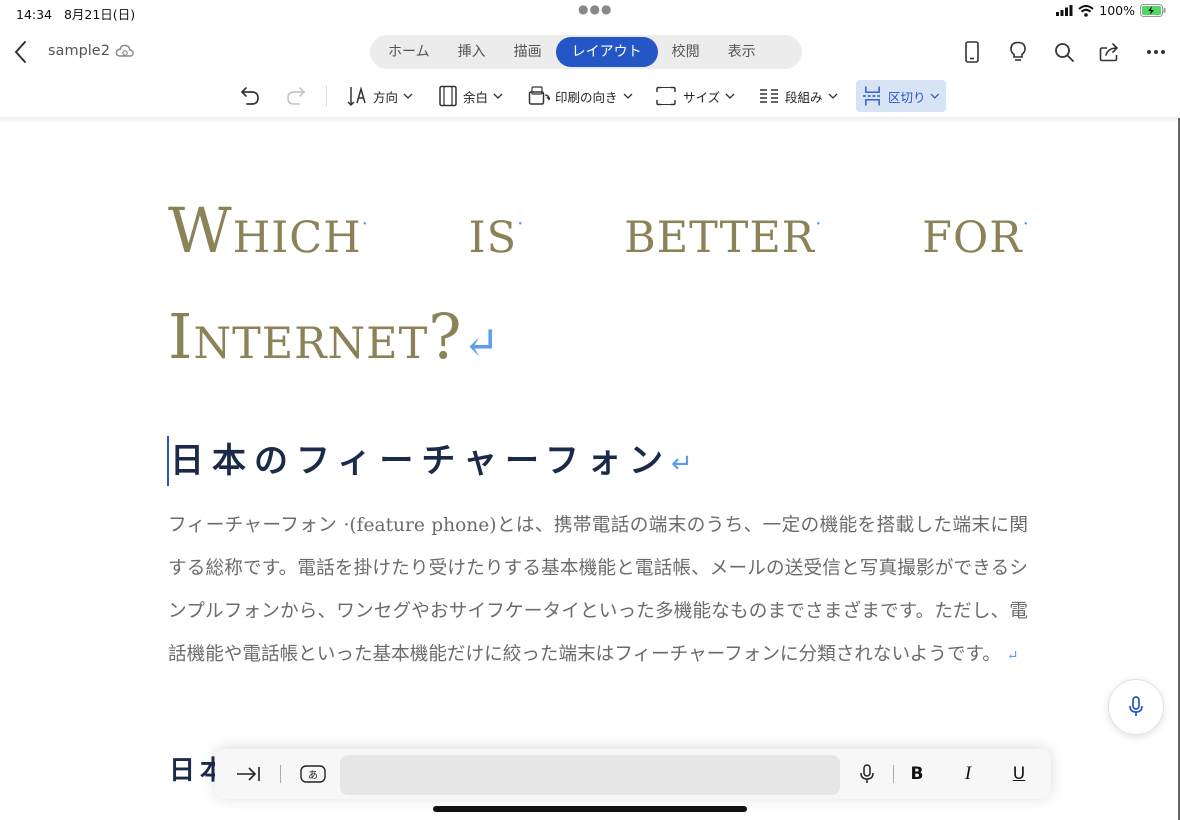  I want to click on undo-button, so click(250, 96).